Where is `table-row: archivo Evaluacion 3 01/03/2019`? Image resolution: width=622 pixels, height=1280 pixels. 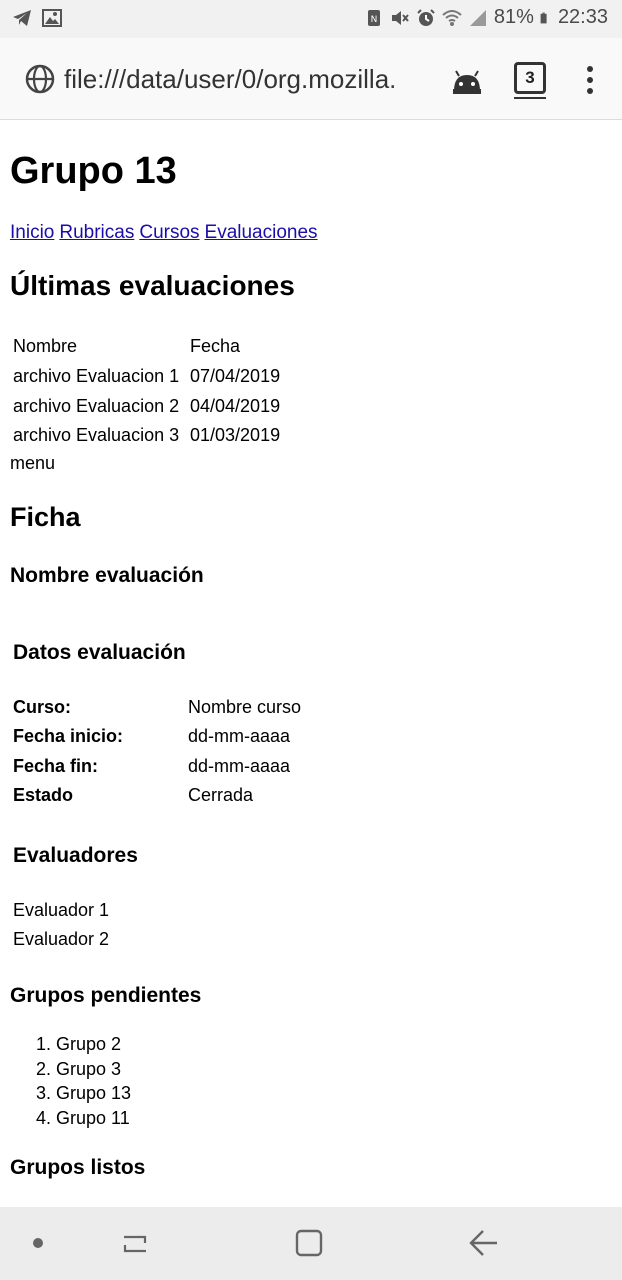 table-row: archivo Evaluacion 3 01/03/2019 is located at coordinates (146, 435).